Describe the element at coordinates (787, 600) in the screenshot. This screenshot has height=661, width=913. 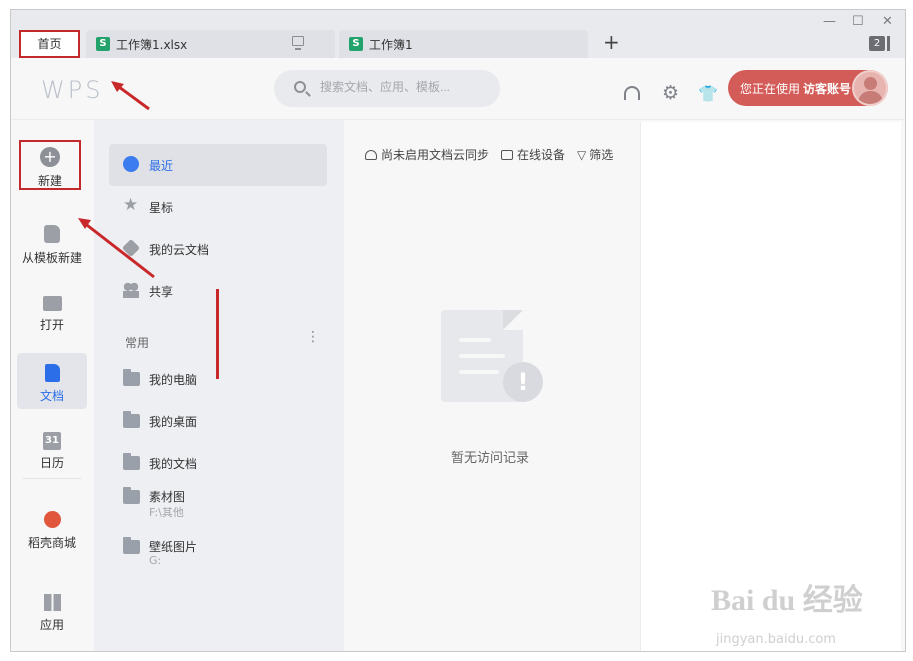
I see `baidu-watermark: Bai du 经验` at that location.